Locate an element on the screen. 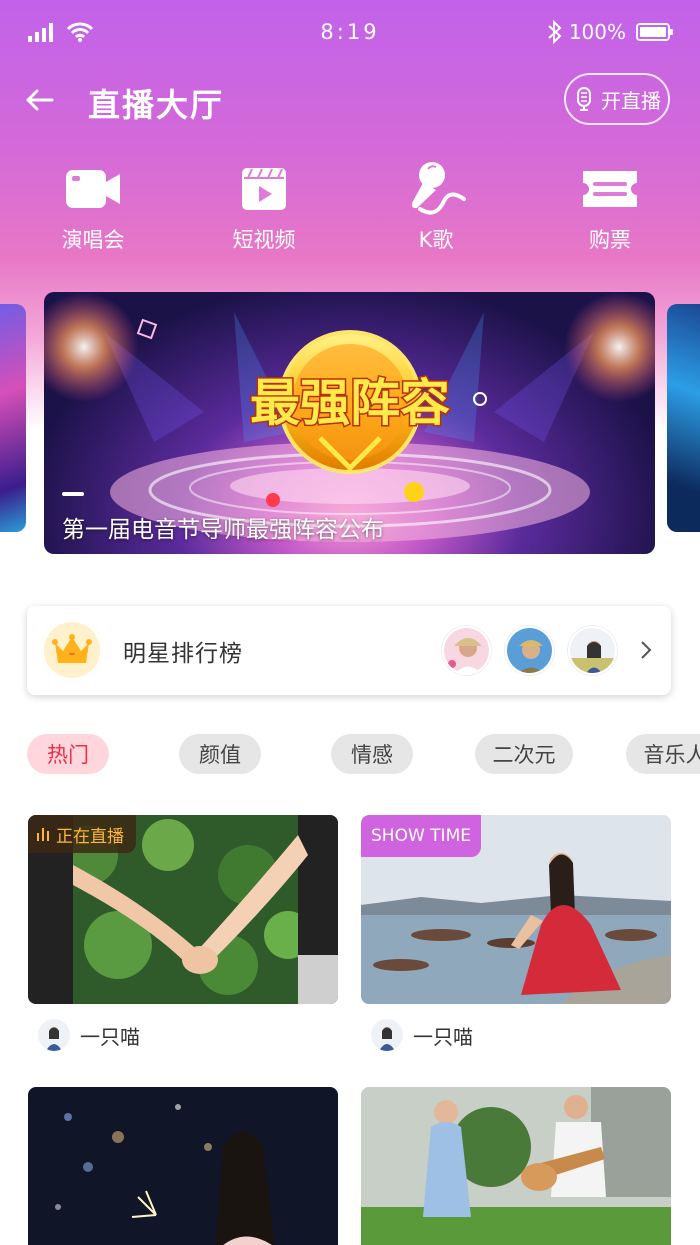 The width and height of the screenshot is (700, 1245). live-badge: 正在直播 is located at coordinates (82, 834).